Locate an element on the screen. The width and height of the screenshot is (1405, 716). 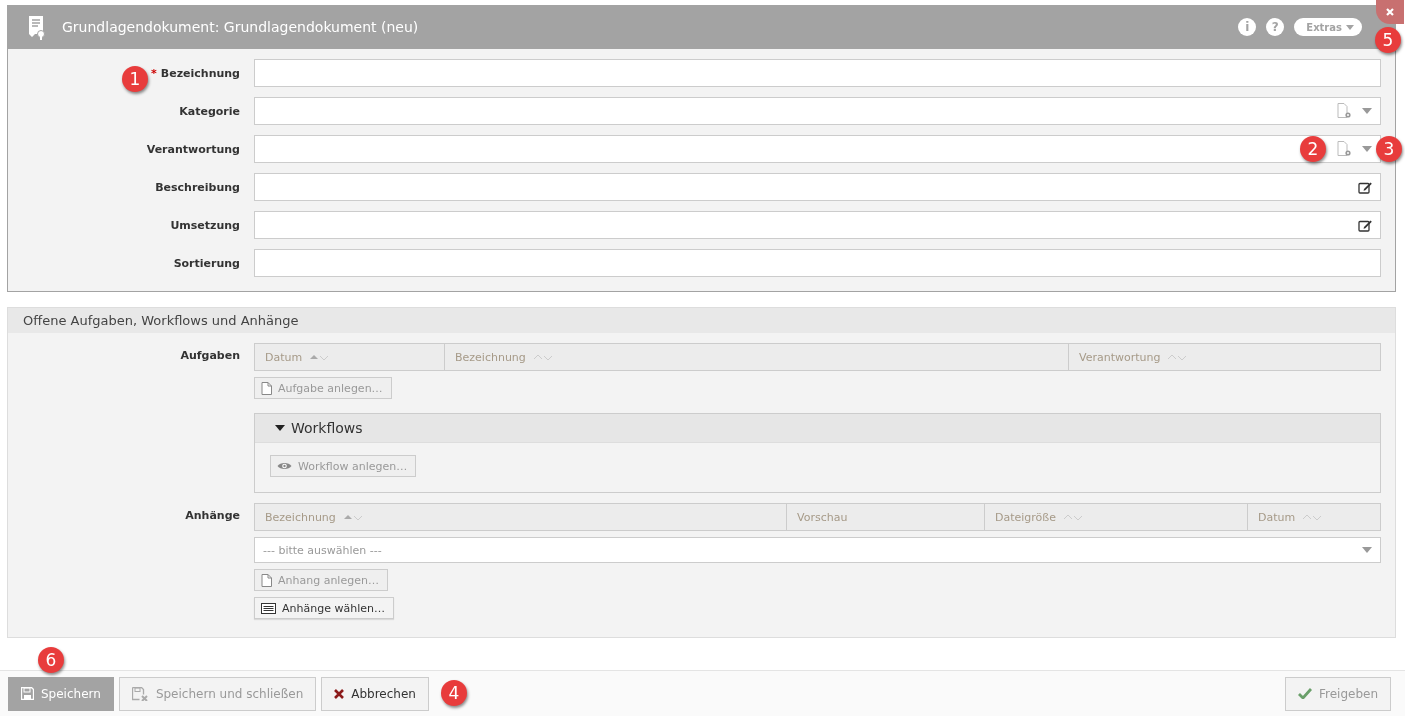
section-header: Offene Aufgaben, Workflows und Anhänge is located at coordinates (701, 320).